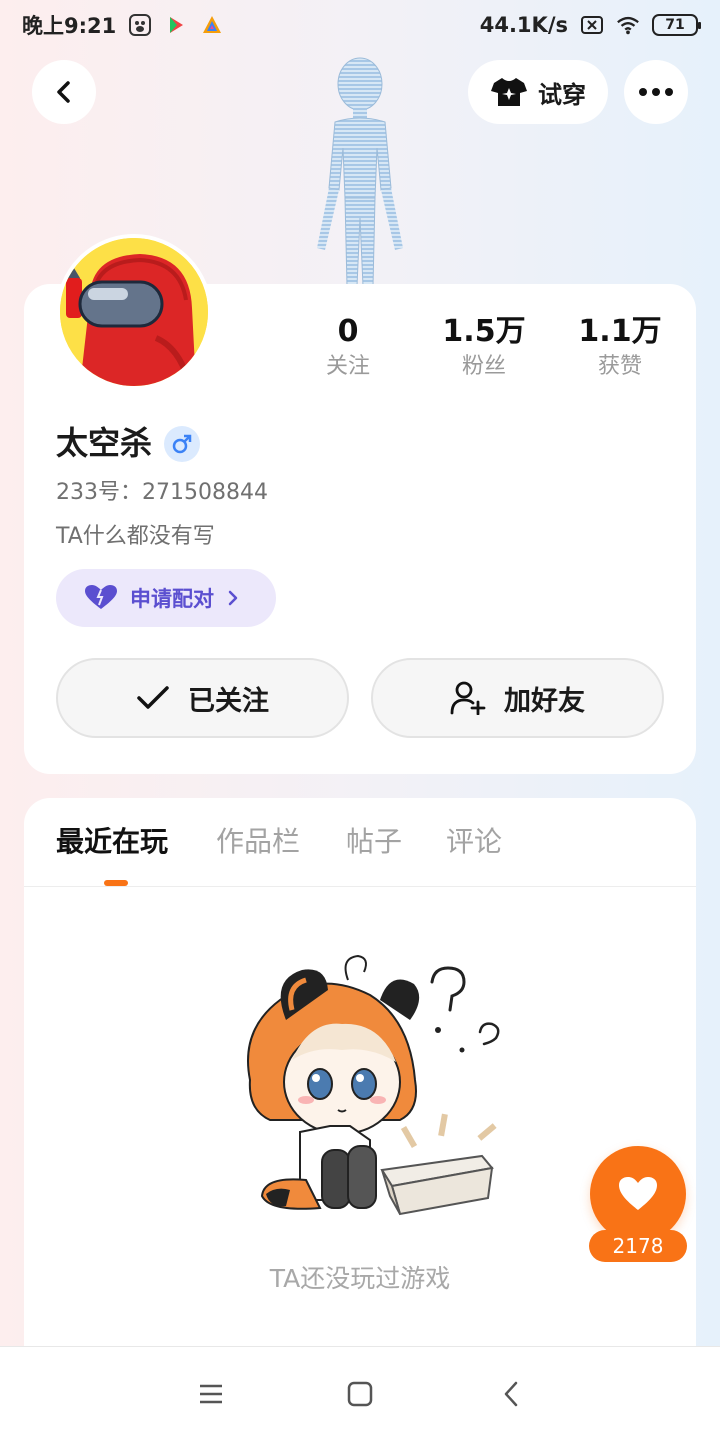 This screenshot has width=720, height=1440. I want to click on wifi-icon, so click(628, 25).